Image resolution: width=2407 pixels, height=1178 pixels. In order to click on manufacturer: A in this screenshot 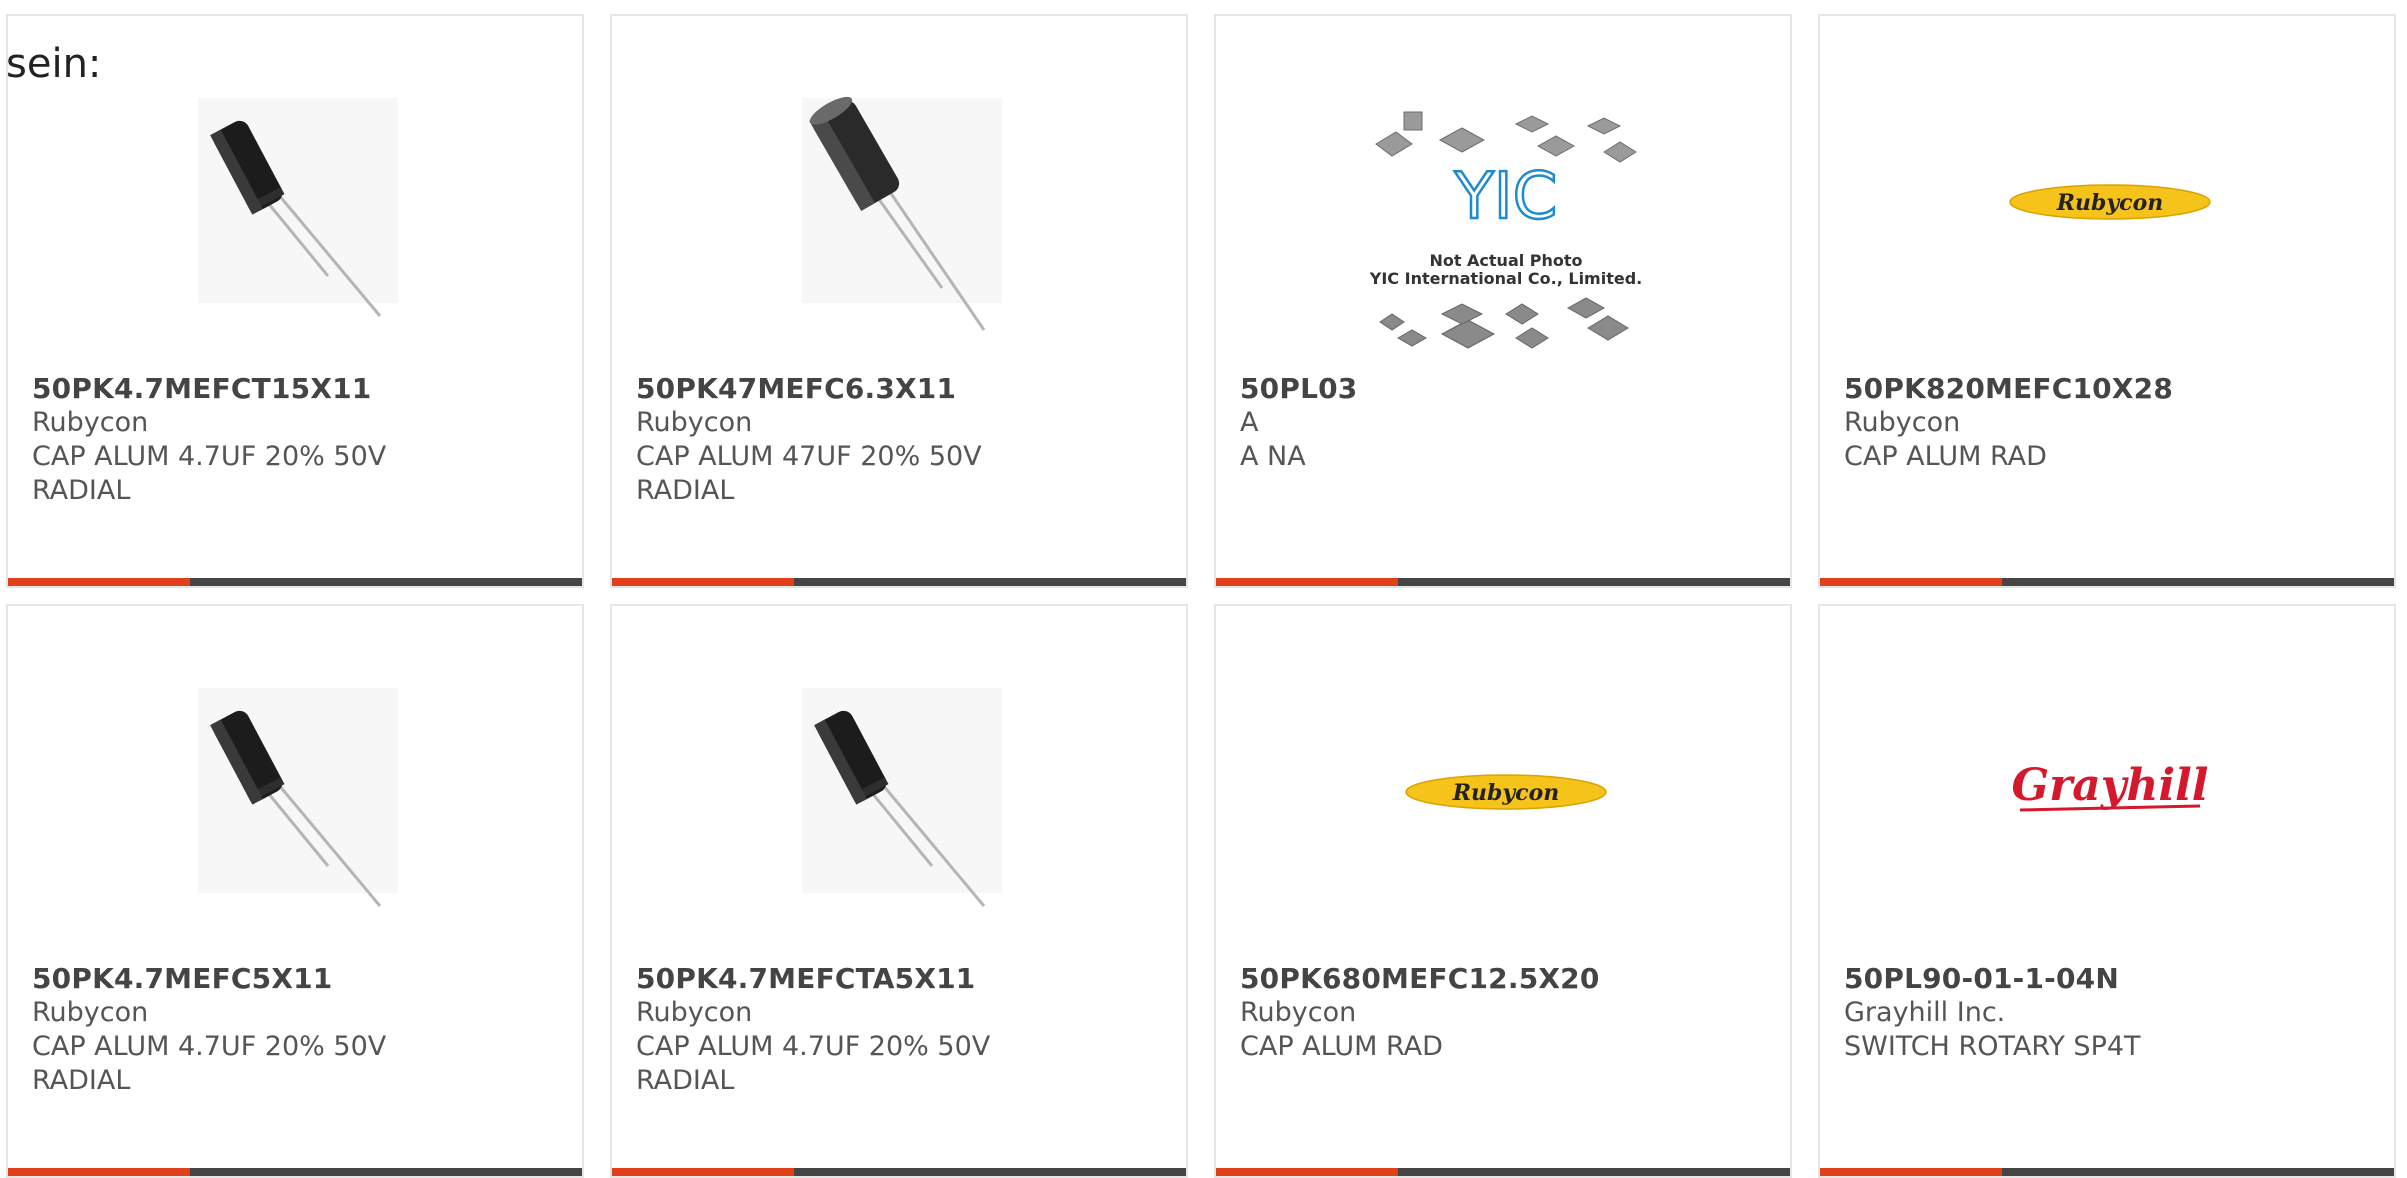, I will do `click(1249, 422)`.